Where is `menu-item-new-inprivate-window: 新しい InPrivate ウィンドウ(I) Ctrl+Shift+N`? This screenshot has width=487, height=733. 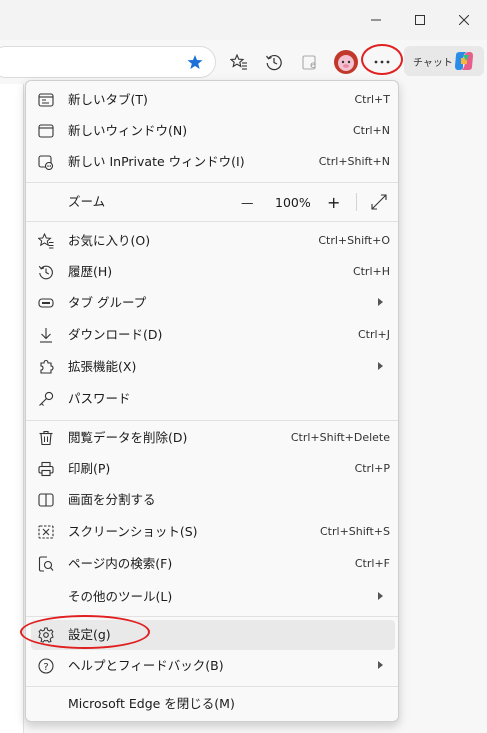
menu-item-new-inprivate-window: 新しい InPrivate ウィンドウ(I) Ctrl+Shift+N is located at coordinates (213, 162).